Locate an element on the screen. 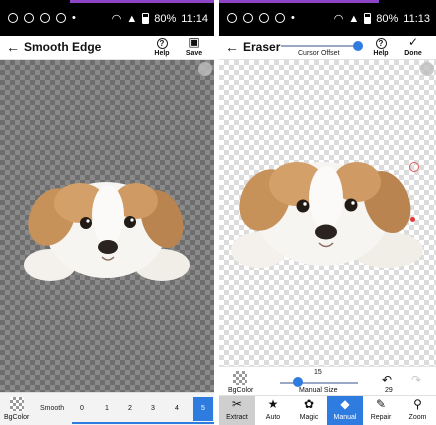  tool-label: Magic is located at coordinates (309, 417).